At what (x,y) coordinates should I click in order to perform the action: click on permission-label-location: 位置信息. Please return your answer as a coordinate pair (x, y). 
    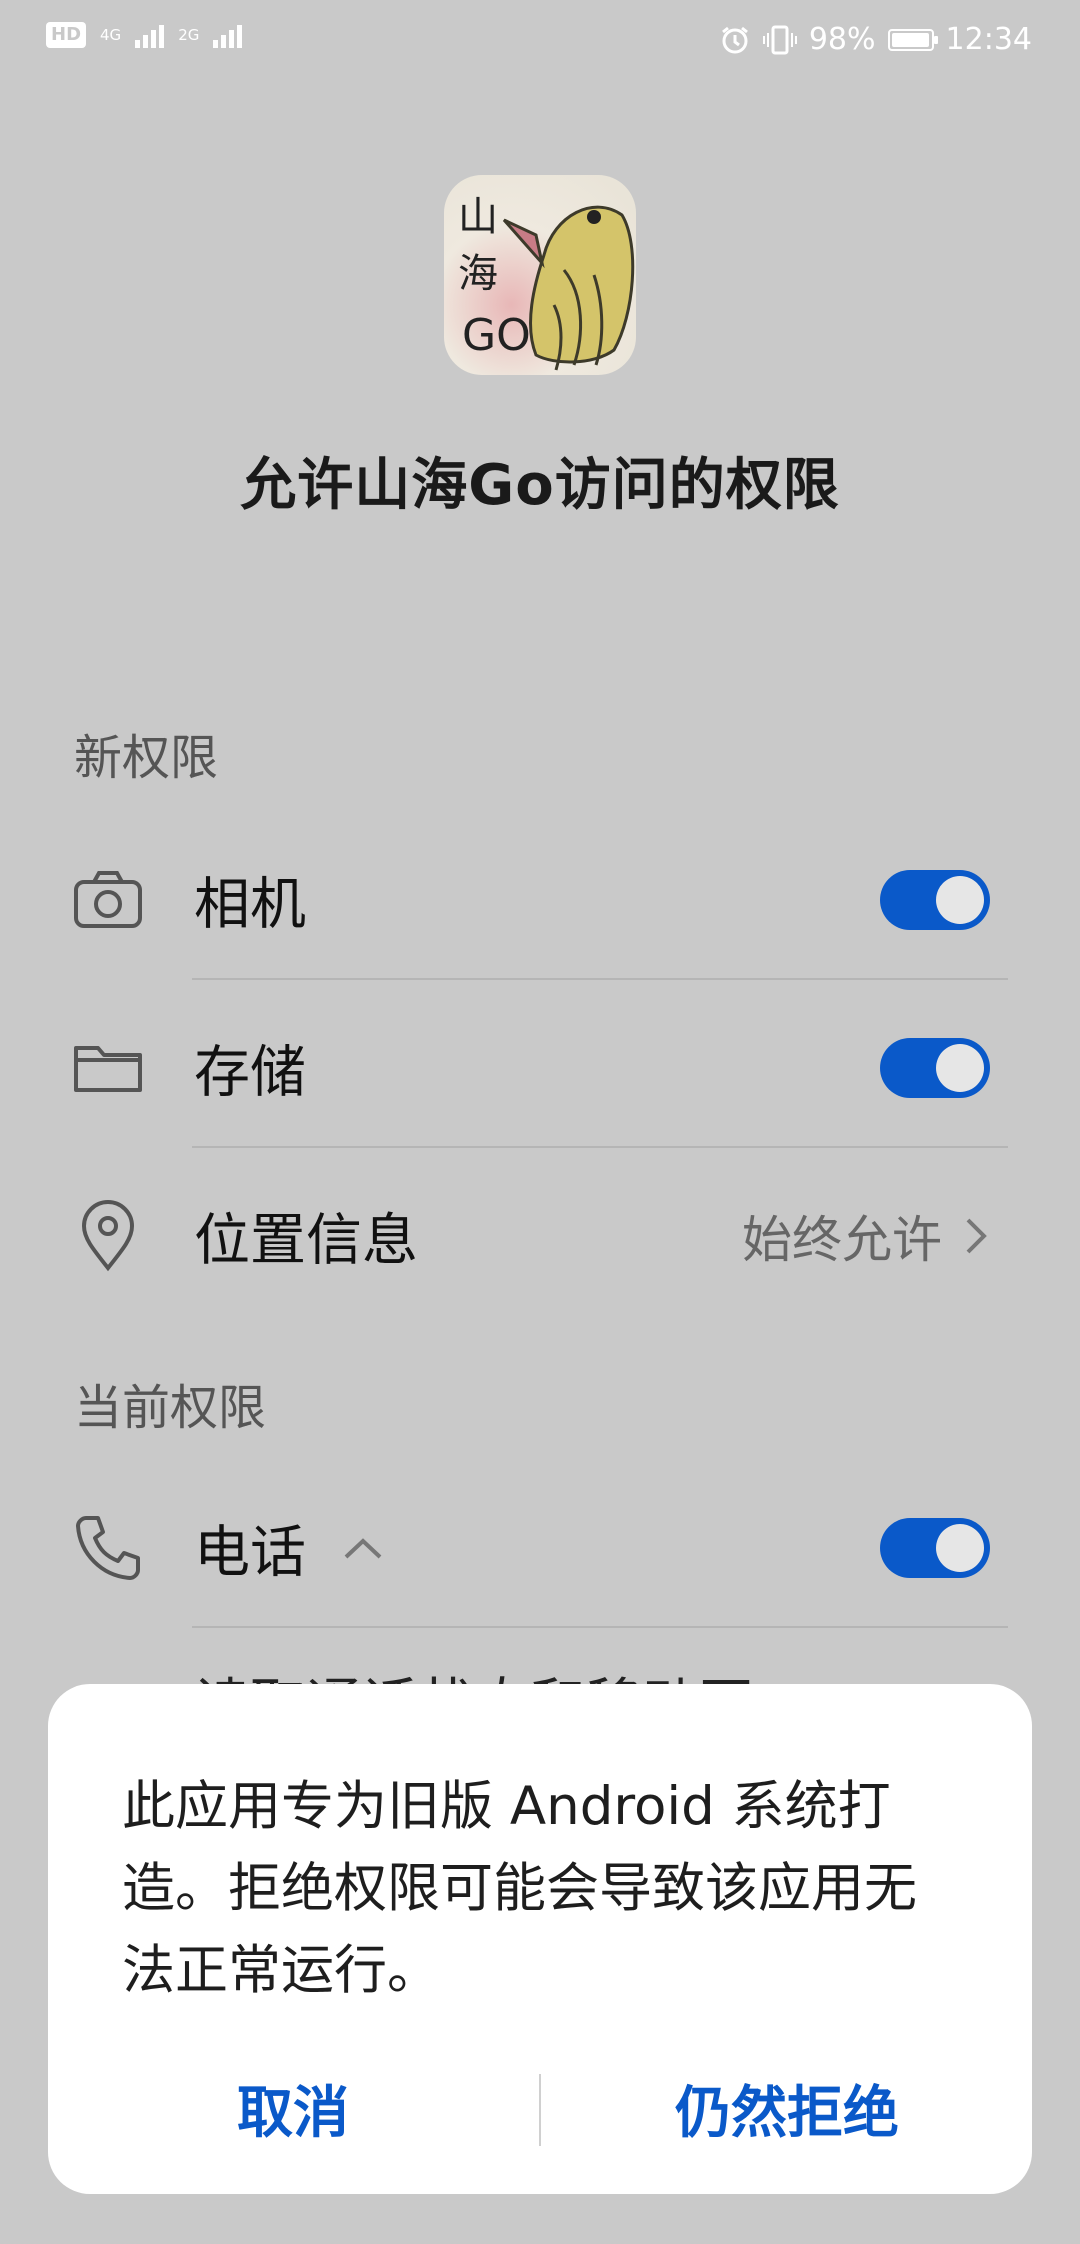
    Looking at the image, I should click on (306, 1241).